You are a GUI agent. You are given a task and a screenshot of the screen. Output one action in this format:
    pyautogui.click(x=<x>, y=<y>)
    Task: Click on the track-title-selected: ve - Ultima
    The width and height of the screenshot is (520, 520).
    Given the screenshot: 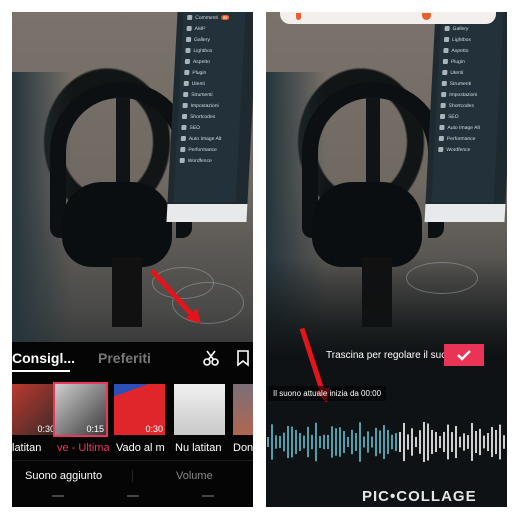 What is the action you would take?
    pyautogui.click(x=83, y=448)
    